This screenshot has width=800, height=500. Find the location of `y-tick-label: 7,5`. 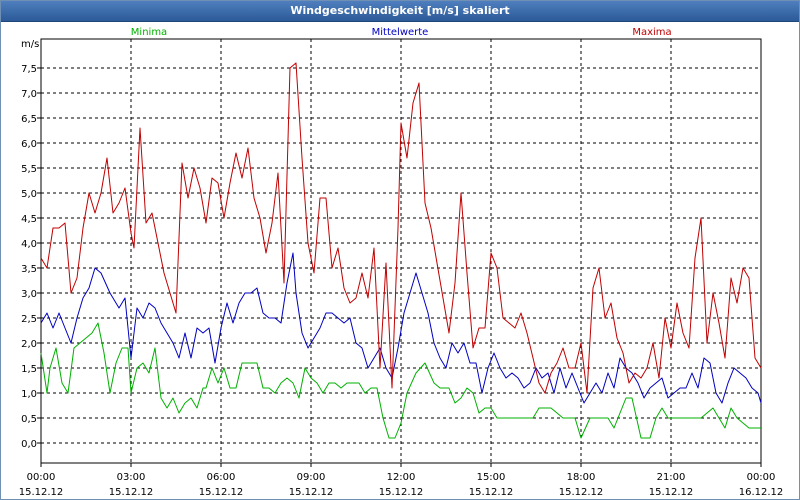

y-tick-label: 7,5 is located at coordinates (29, 69).